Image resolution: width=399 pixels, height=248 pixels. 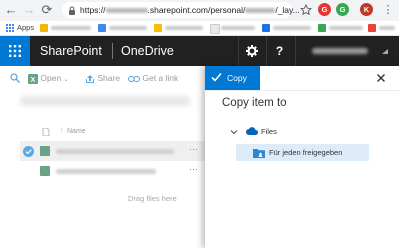 What do you see at coordinates (279, 51) in the screenshot?
I see `help-icon: ?` at bounding box center [279, 51].